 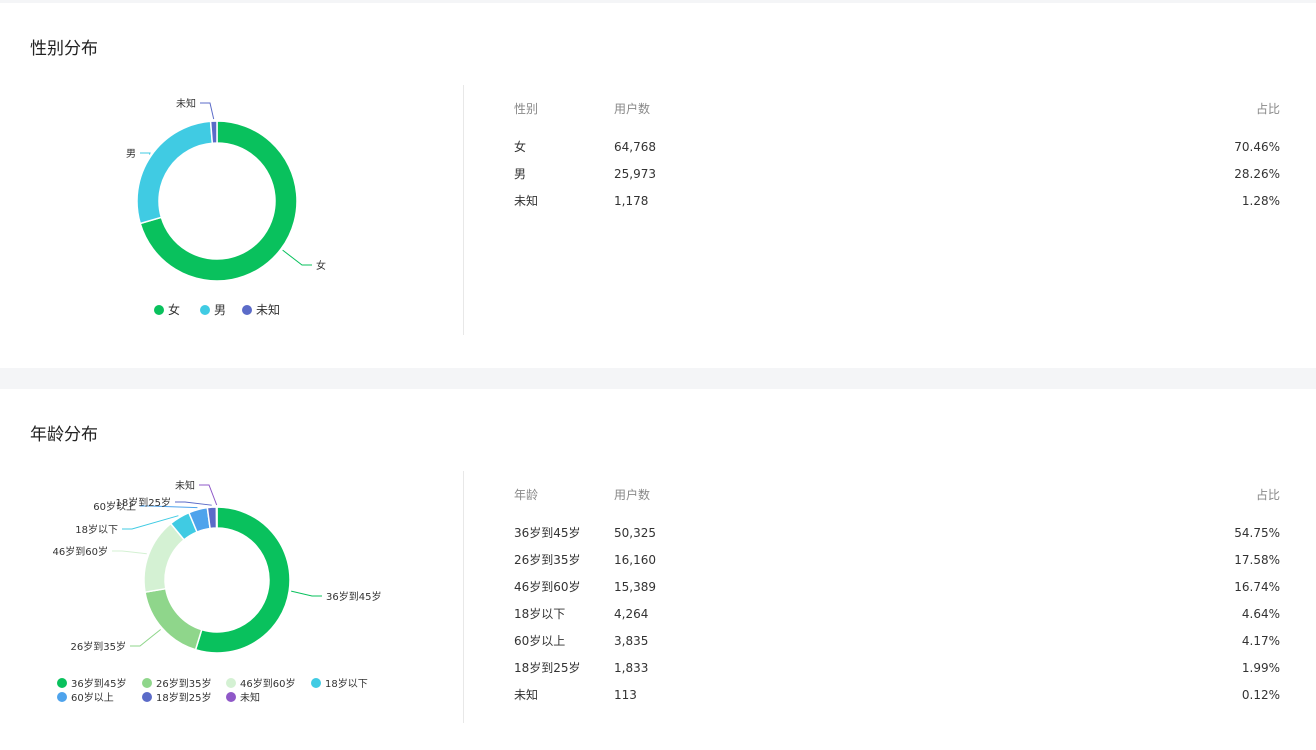 What do you see at coordinates (547, 560) in the screenshot?
I see `row-label: 26岁到35岁` at bounding box center [547, 560].